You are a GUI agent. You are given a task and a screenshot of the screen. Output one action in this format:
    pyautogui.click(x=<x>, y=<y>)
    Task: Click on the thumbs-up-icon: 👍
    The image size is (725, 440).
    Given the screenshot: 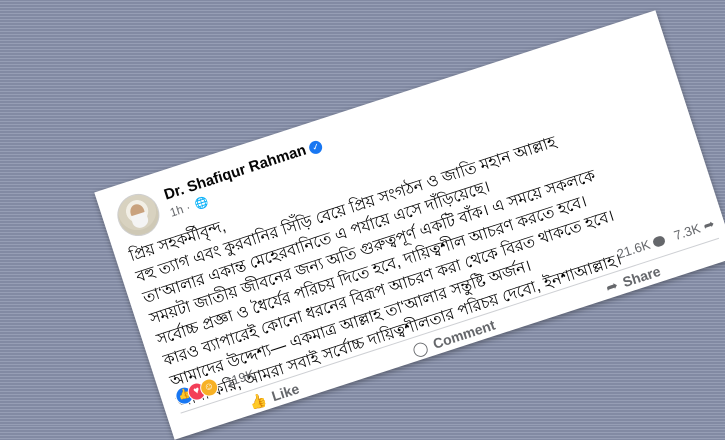 What is the action you would take?
    pyautogui.click(x=258, y=401)
    